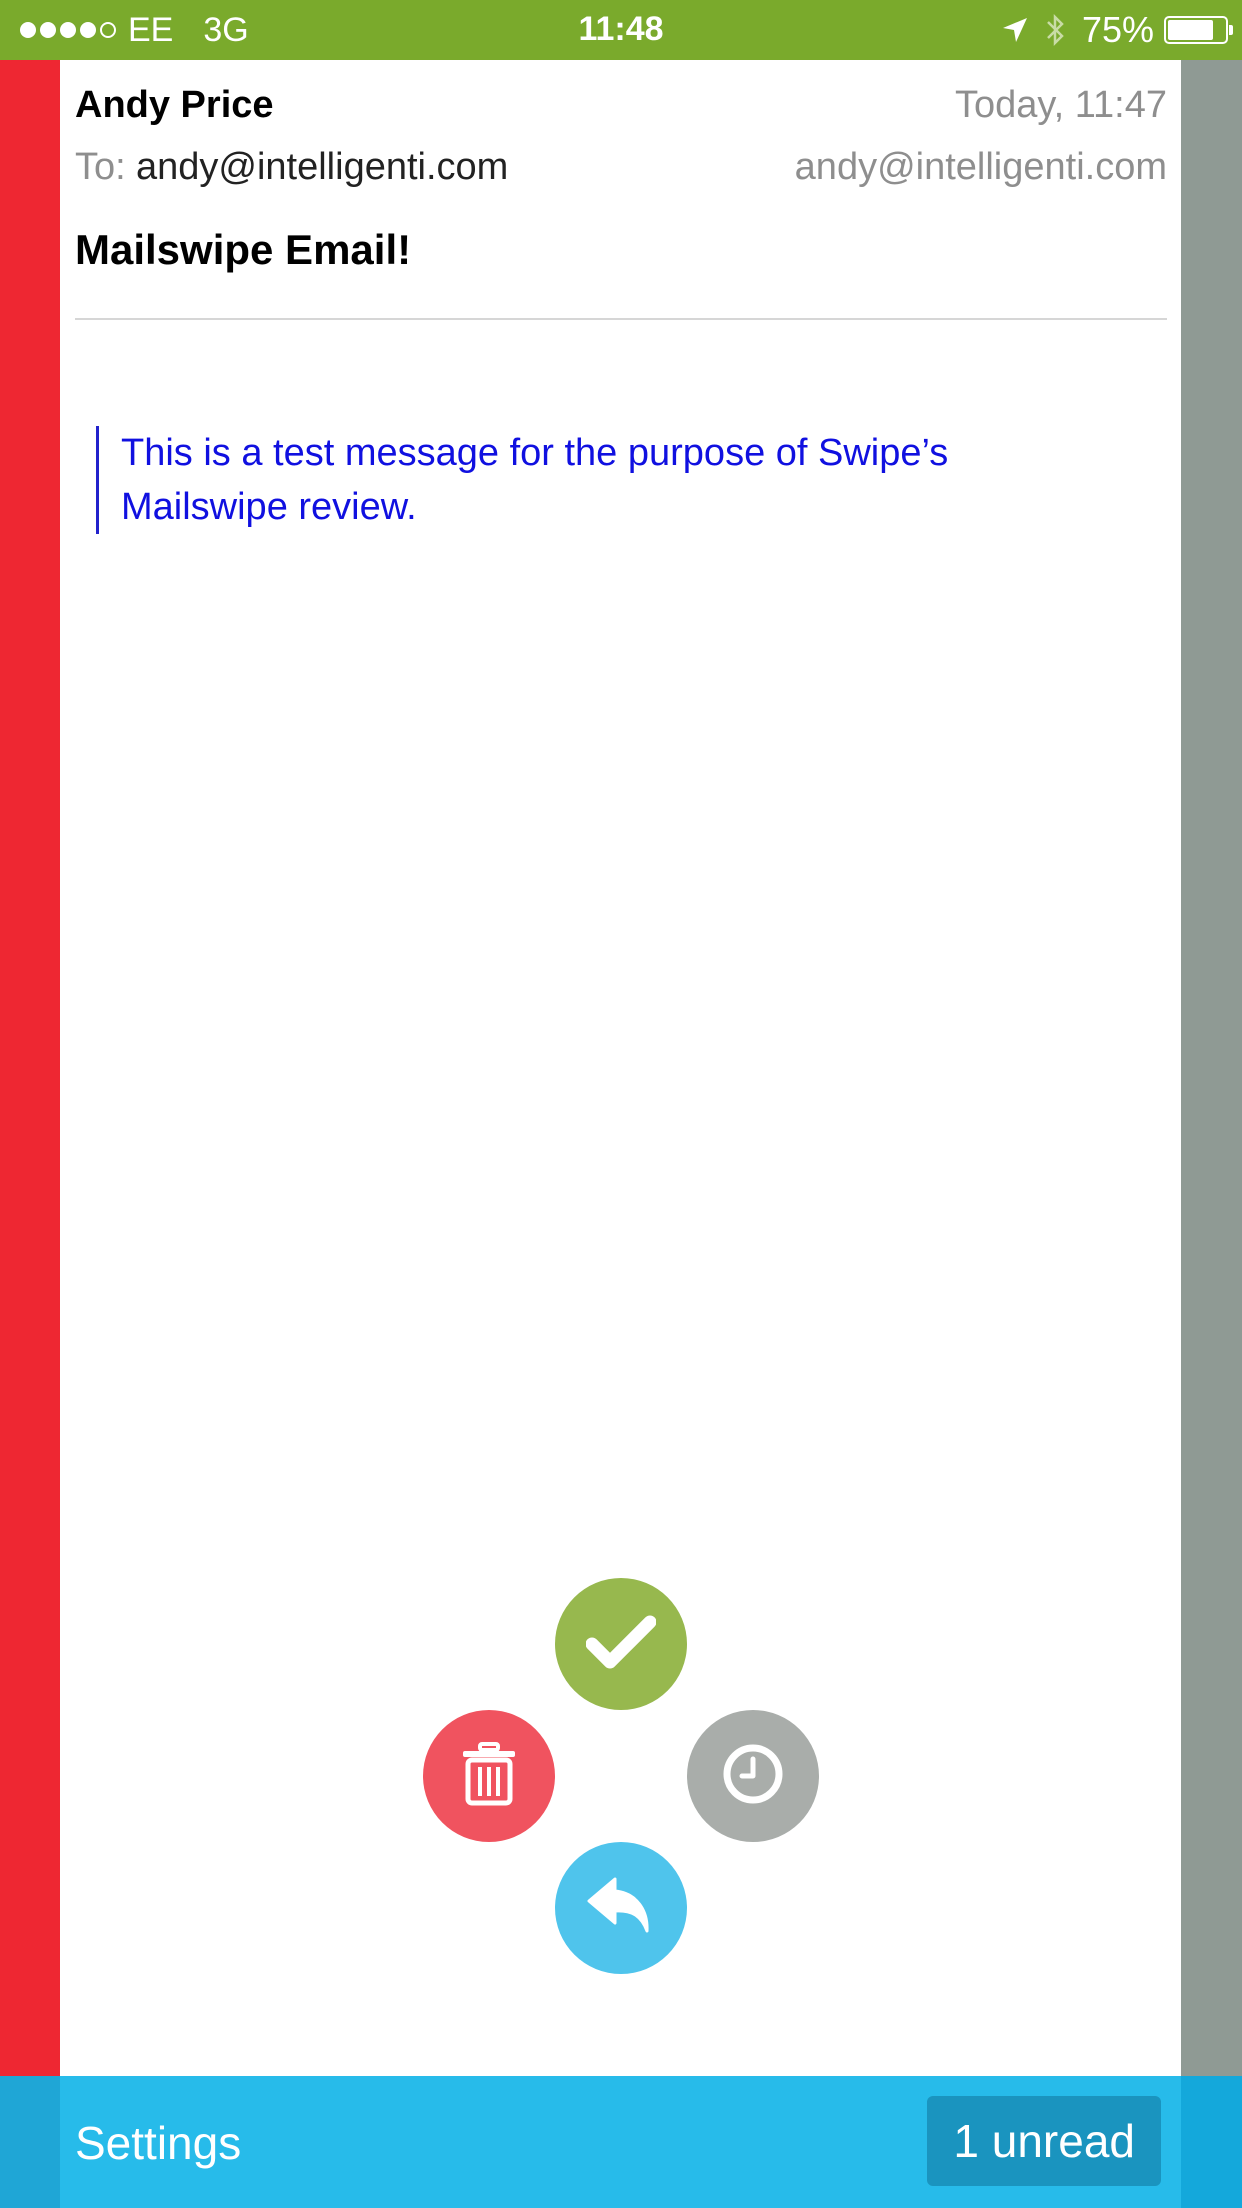 The width and height of the screenshot is (1242, 2208). What do you see at coordinates (621, 30) in the screenshot?
I see `status-bar: EE 3G 11:48 75%` at bounding box center [621, 30].